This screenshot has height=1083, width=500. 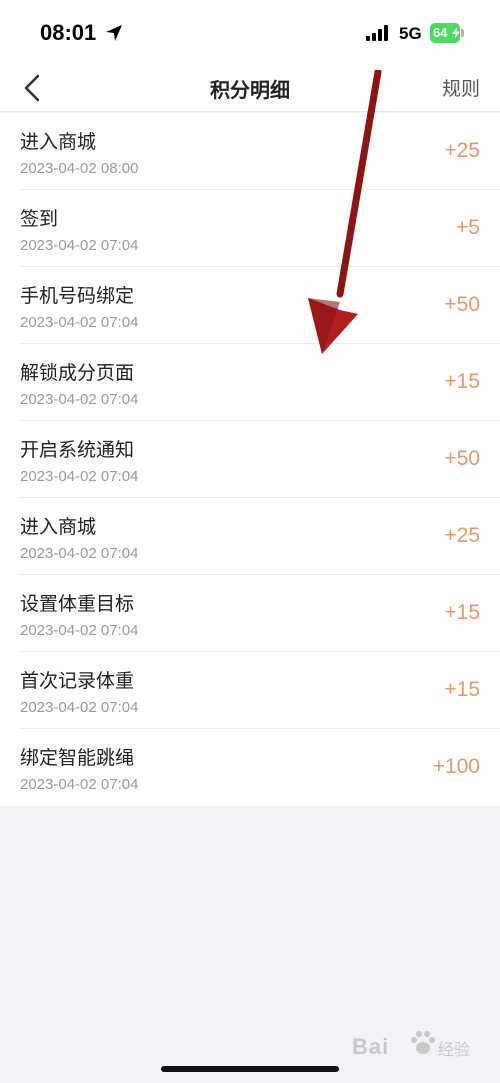 What do you see at coordinates (68, 32) in the screenshot?
I see `status-time: 08:01` at bounding box center [68, 32].